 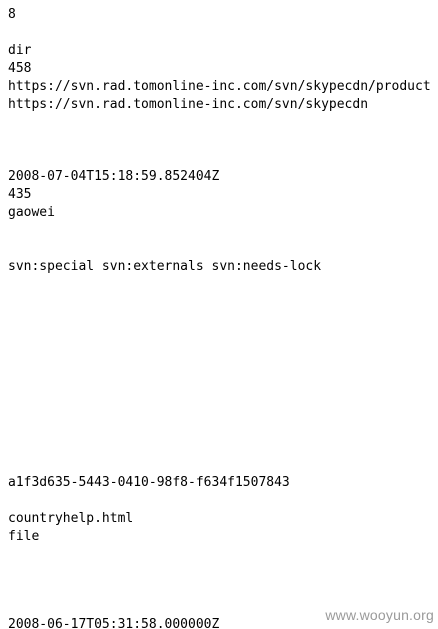 I want to click on entry-uuid: a1f3d635-5443-0410-98f8-f634f1507843, so click(x=149, y=482).